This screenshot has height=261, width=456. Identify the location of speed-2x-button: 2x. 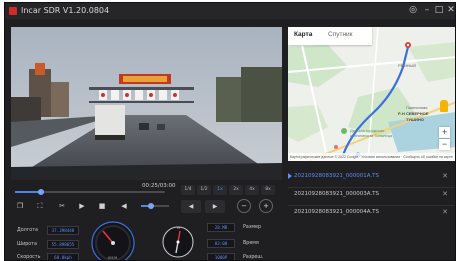
(236, 190).